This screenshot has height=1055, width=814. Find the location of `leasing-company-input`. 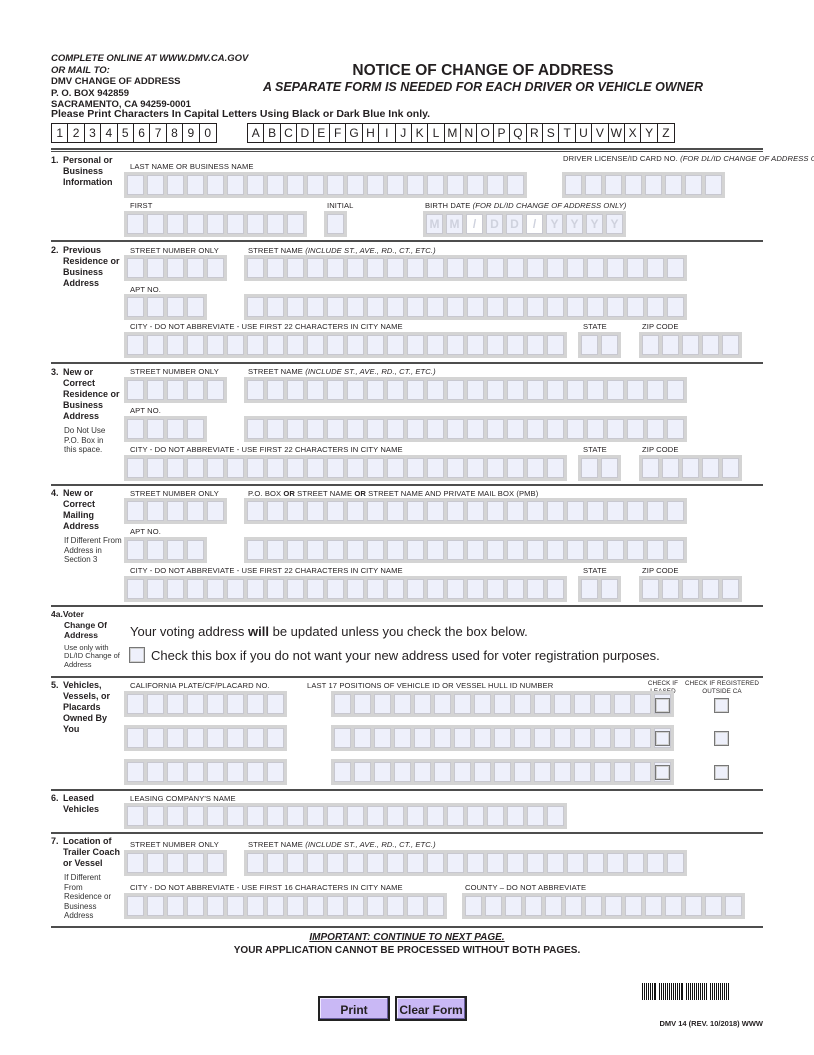

leasing-company-input is located at coordinates (345, 816).